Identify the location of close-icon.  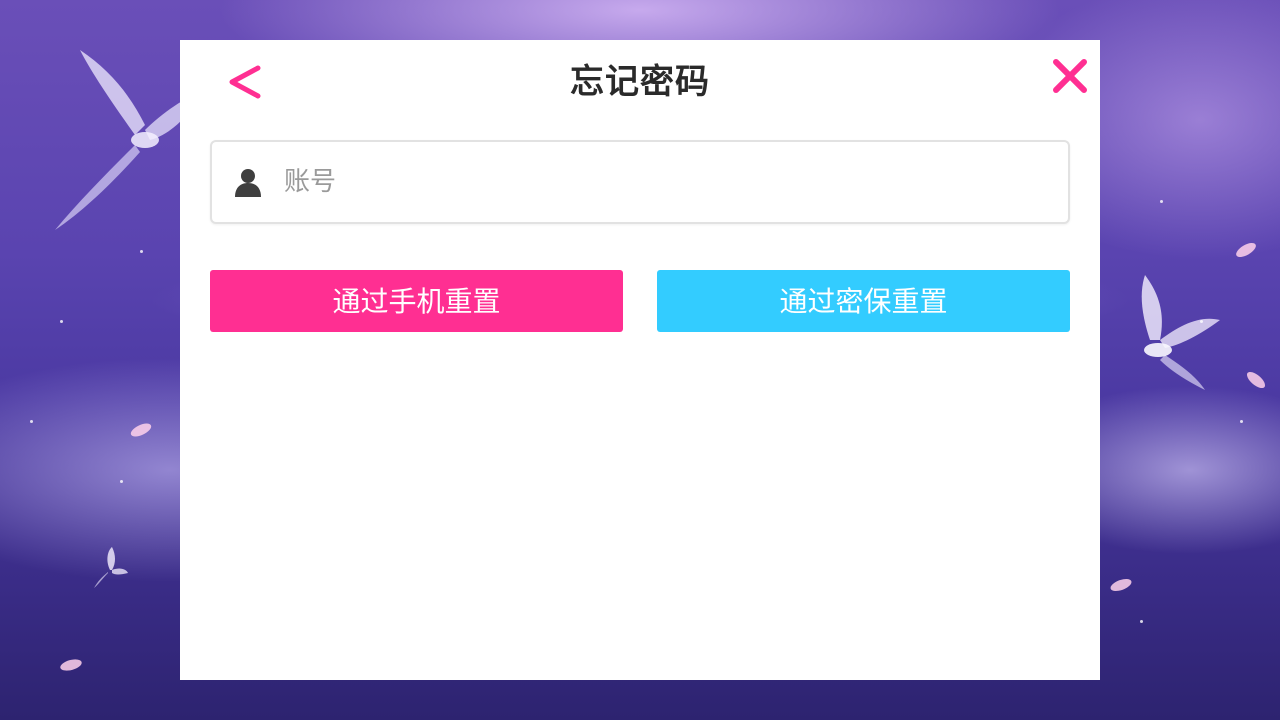
(1070, 76).